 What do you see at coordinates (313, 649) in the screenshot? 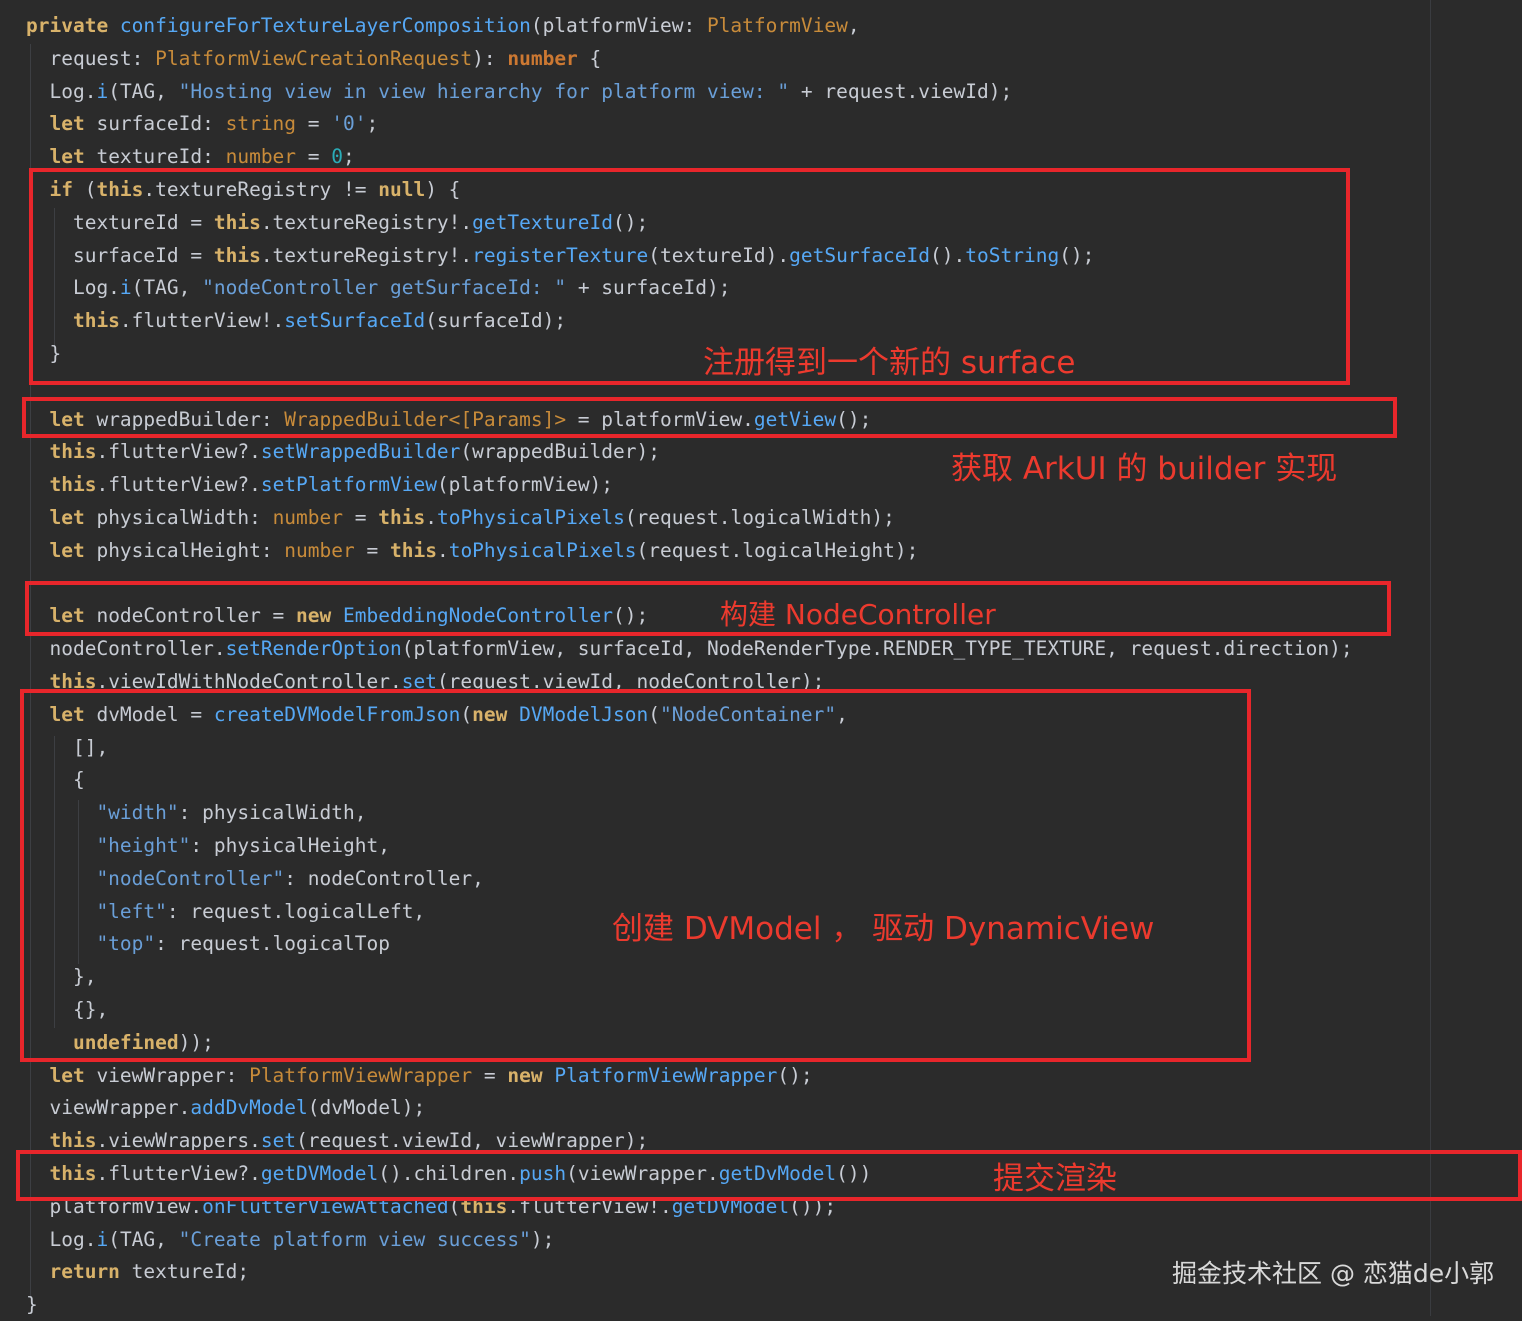
I see `code-token: setRenderOption` at bounding box center [313, 649].